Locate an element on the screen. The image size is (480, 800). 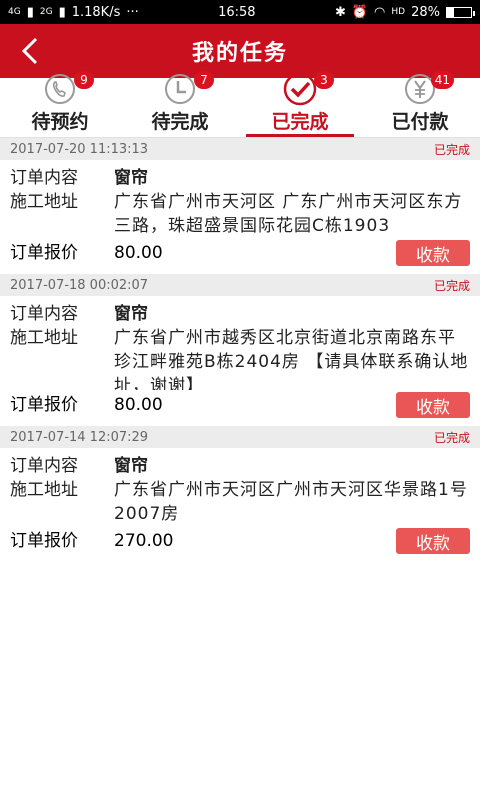
order-datetime: 2017-07-18 00:02:07 is located at coordinates (79, 285).